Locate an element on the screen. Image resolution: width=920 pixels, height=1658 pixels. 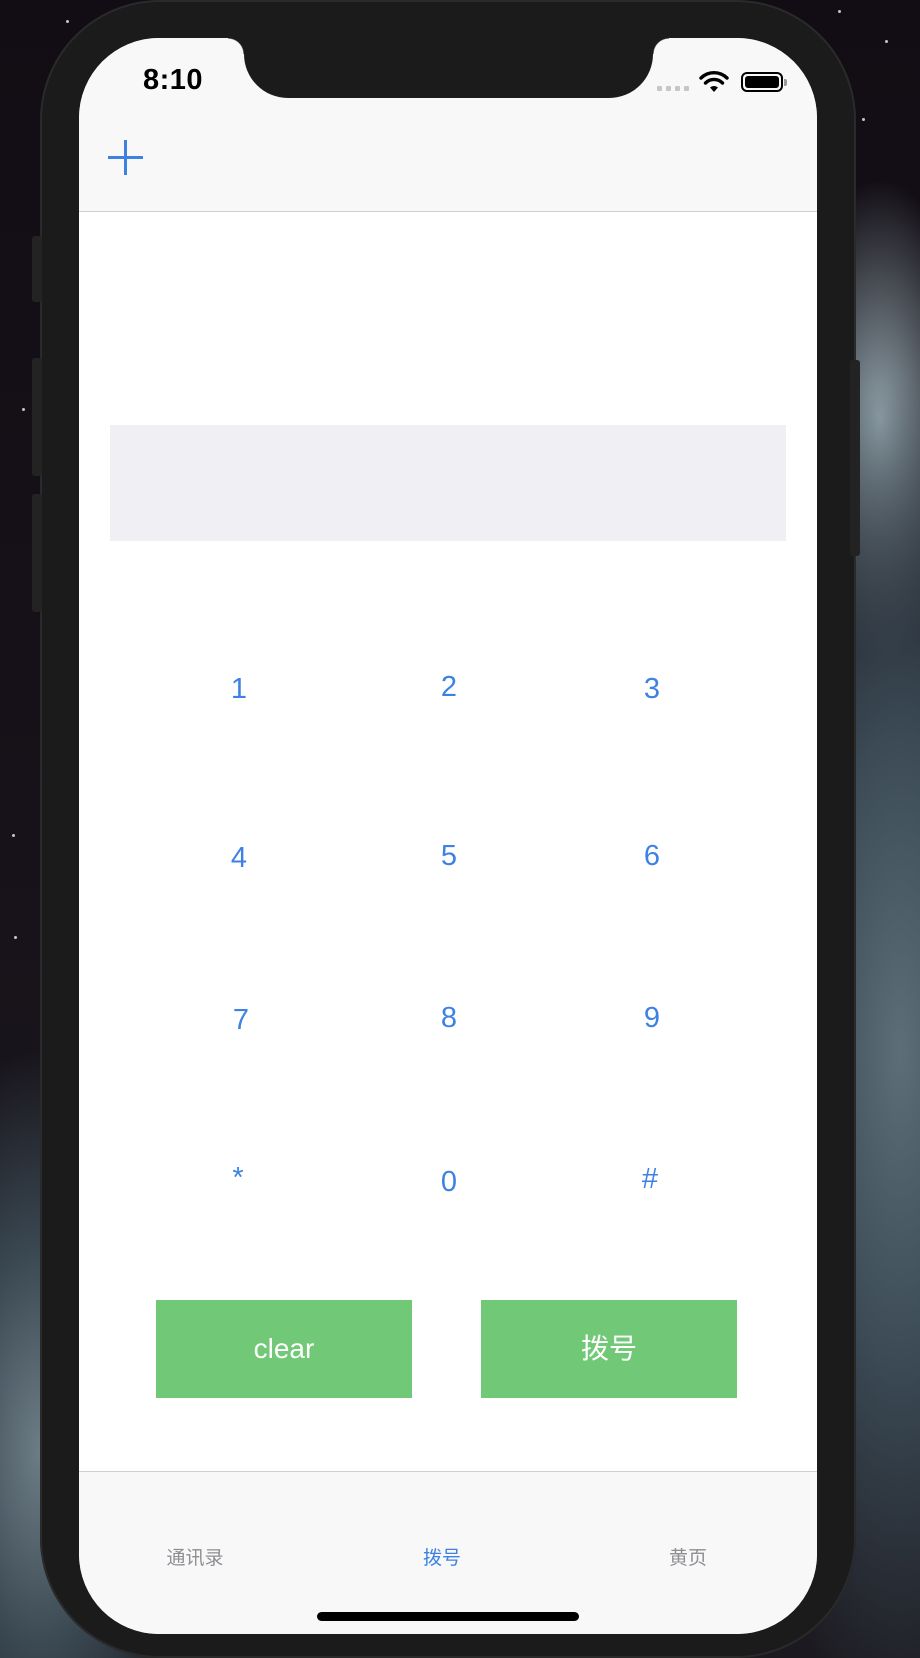
keypad-key-hash: # is located at coordinates (650, 1179).